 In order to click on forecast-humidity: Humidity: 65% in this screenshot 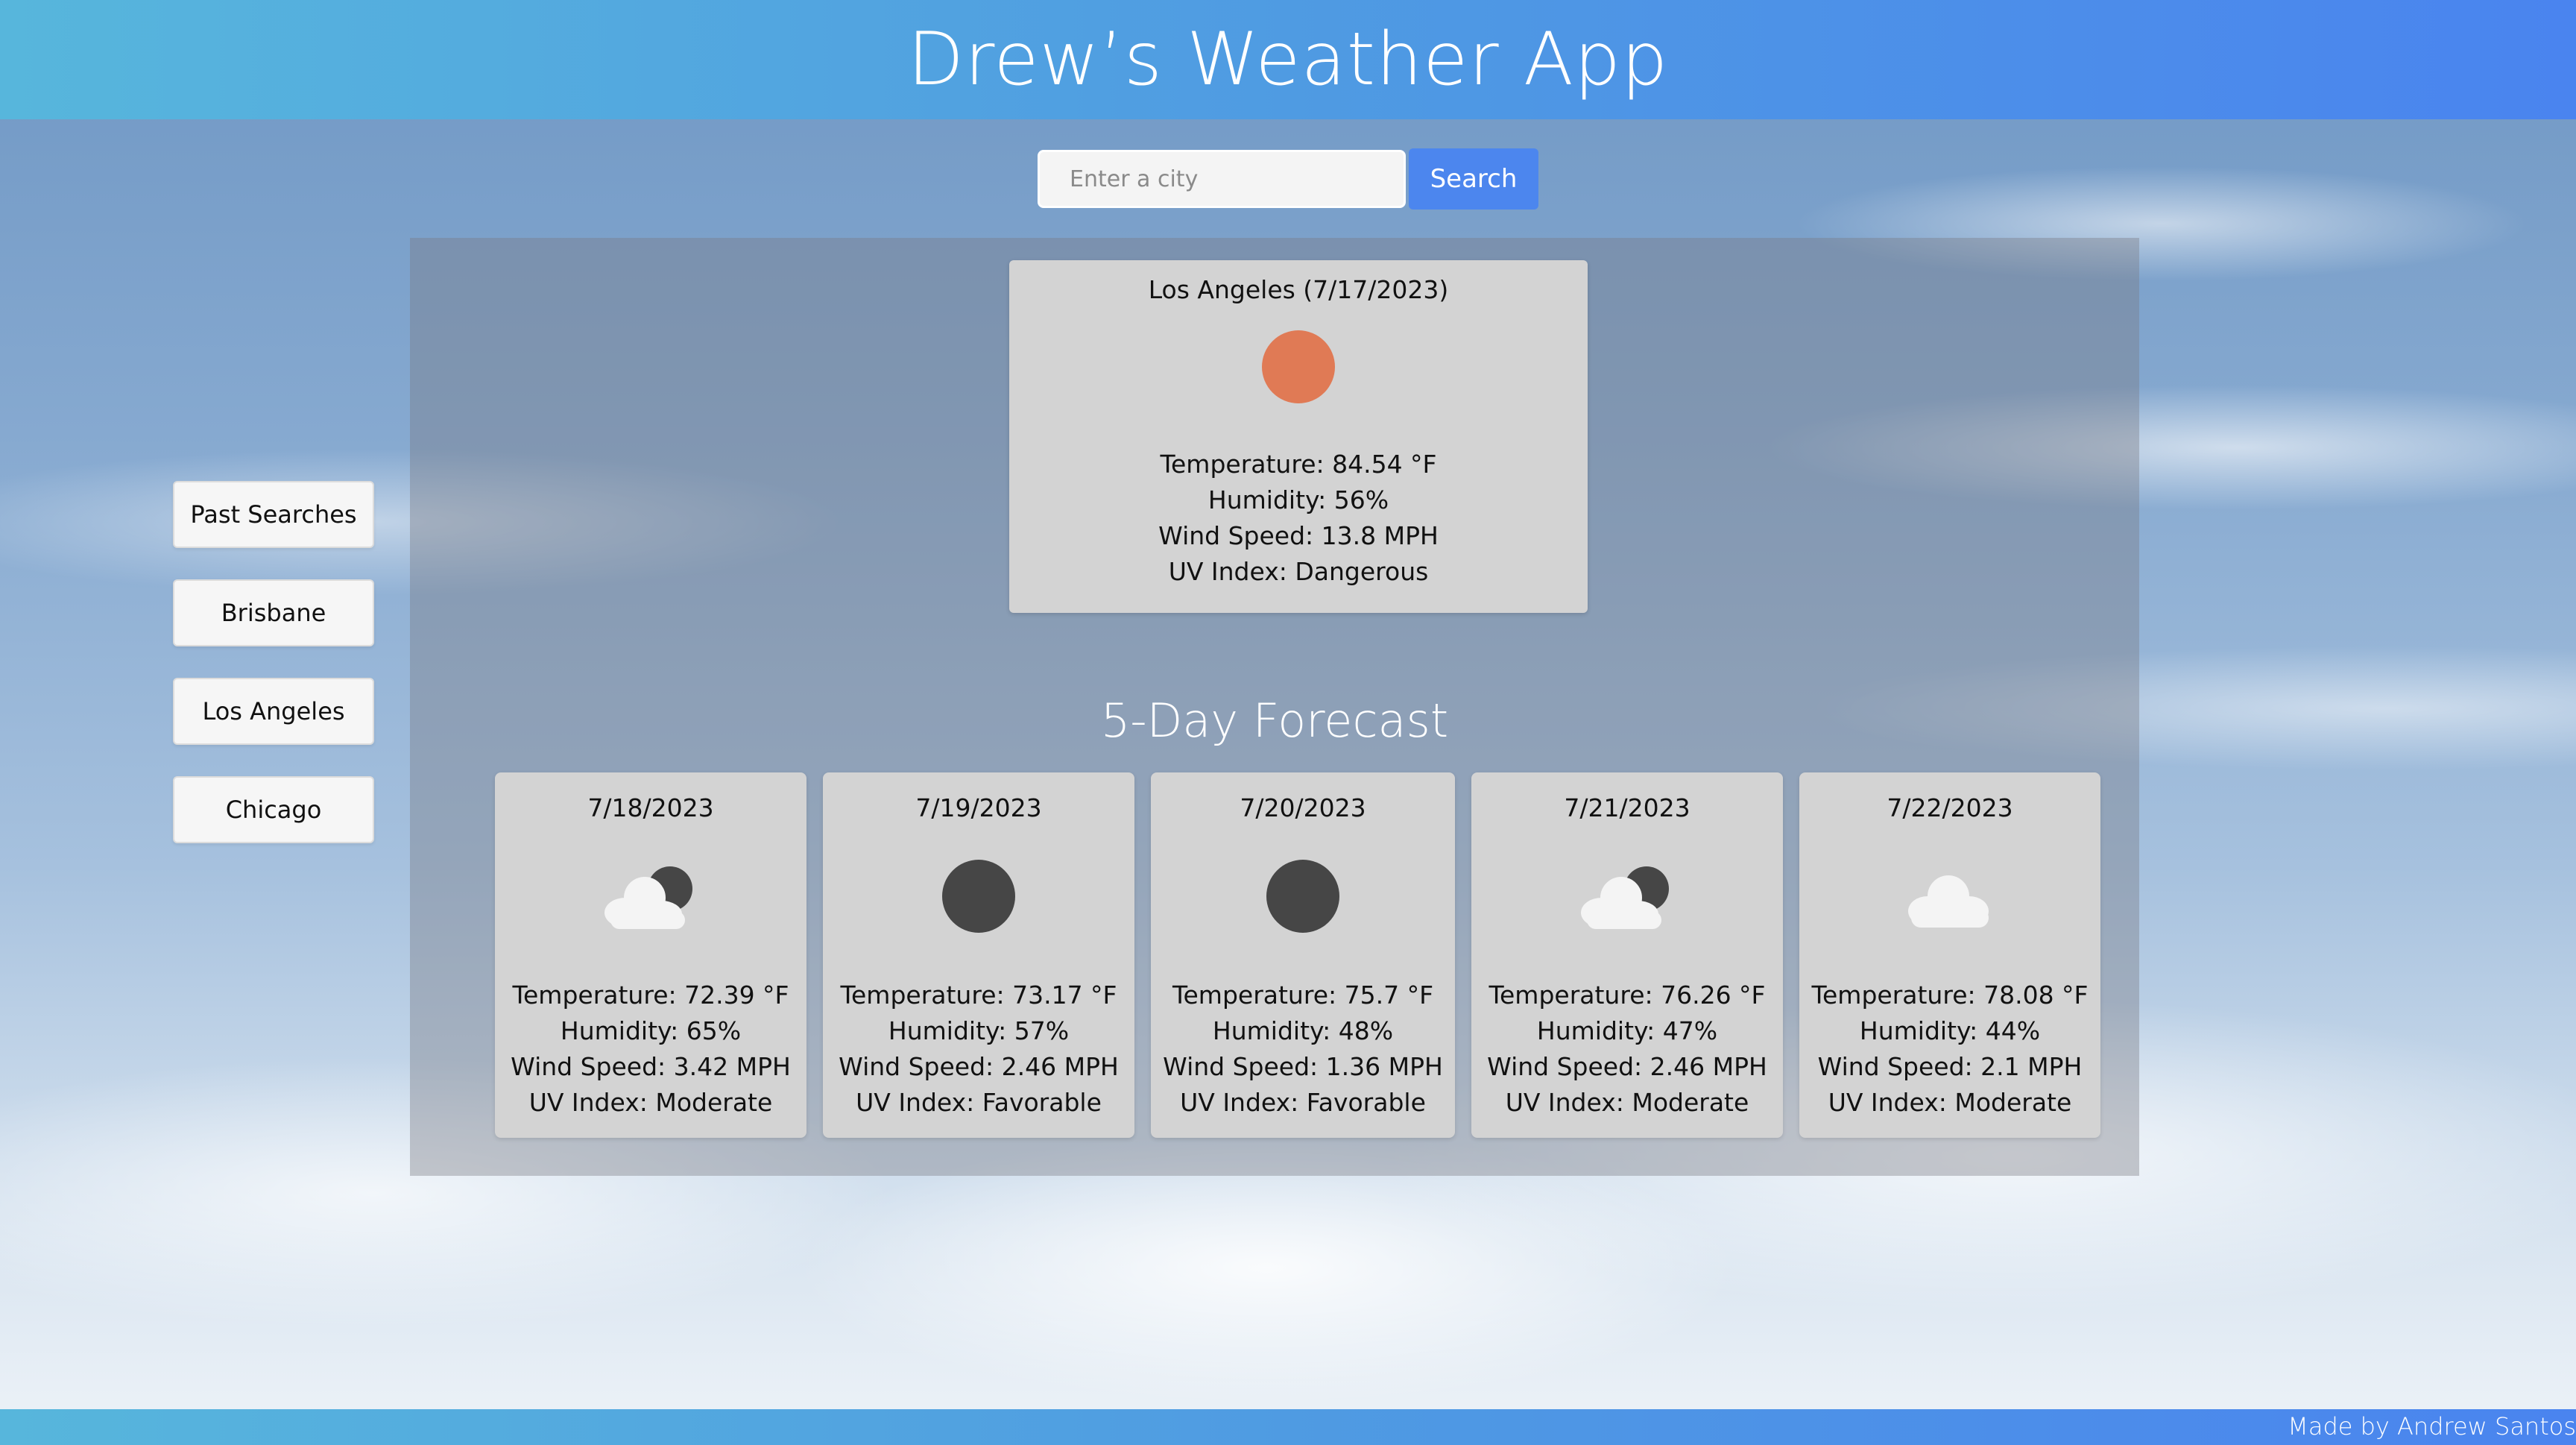, I will do `click(651, 1030)`.